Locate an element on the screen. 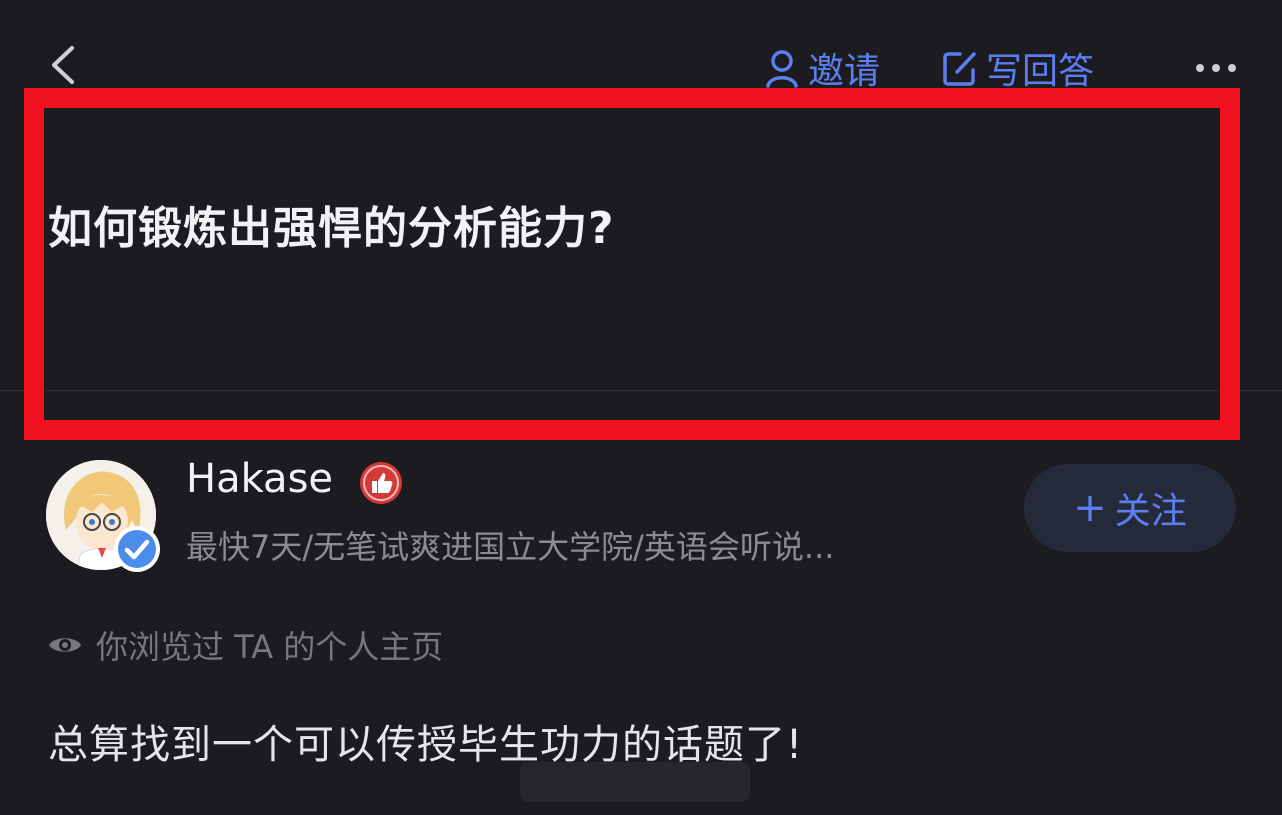  author-name: Hakase is located at coordinates (259, 479).